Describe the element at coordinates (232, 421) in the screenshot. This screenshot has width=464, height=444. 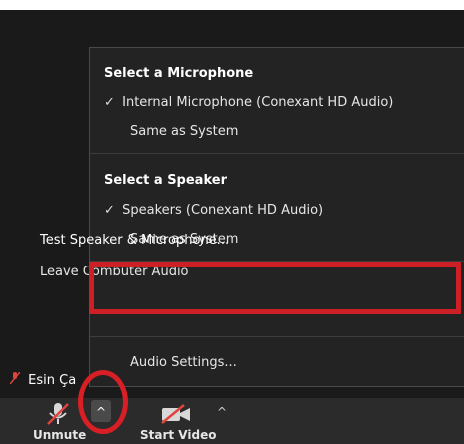
I see `meeting-toolbar: ^ Unmute ^ Start Video` at that location.